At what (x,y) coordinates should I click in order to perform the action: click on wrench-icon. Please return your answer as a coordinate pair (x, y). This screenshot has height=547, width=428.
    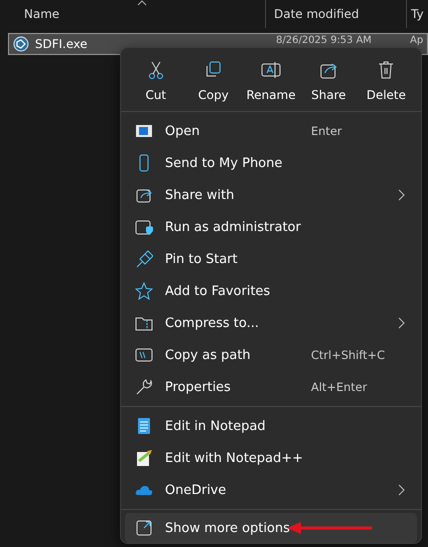
    Looking at the image, I should click on (144, 387).